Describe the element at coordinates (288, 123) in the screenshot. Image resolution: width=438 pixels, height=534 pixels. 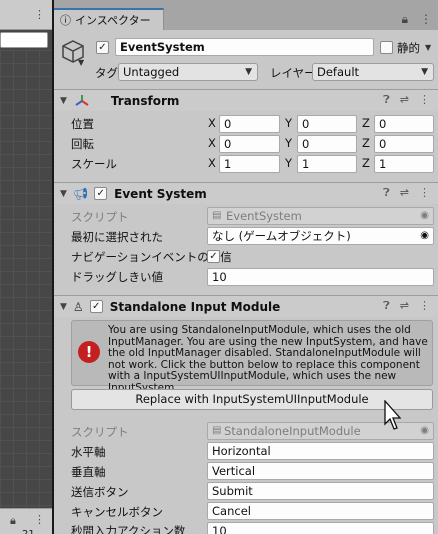
I see `position-y-label: Y` at that location.